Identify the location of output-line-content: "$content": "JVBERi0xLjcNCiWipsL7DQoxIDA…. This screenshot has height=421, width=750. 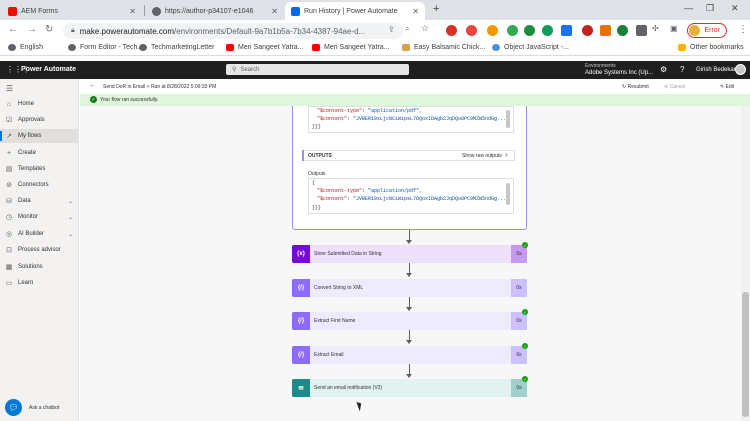
(412, 199).